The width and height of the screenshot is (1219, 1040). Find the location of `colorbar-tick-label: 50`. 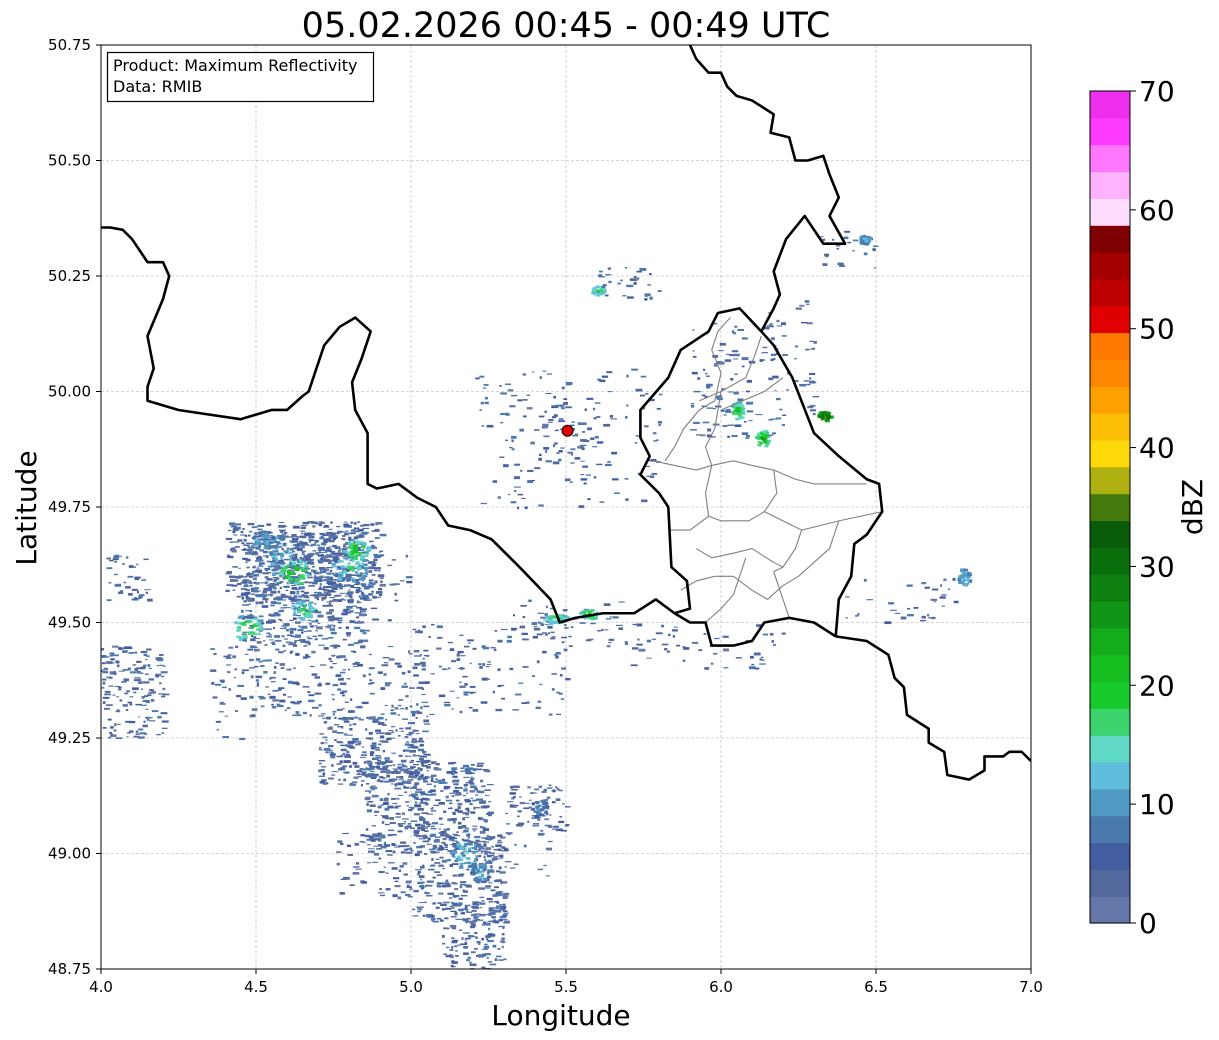

colorbar-tick-label: 50 is located at coordinates (1157, 329).